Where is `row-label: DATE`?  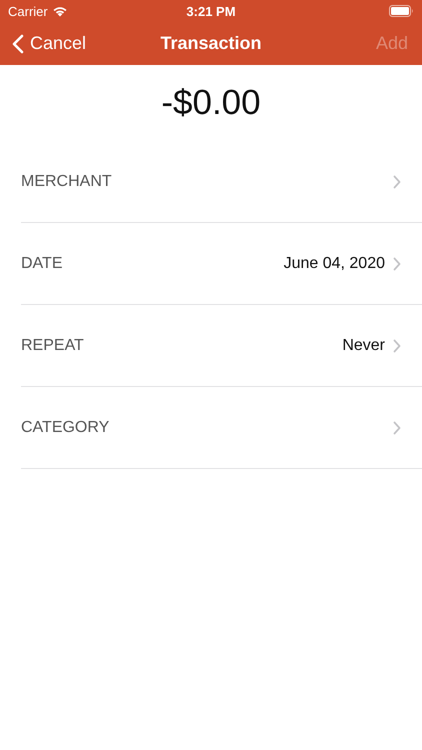
row-label: DATE is located at coordinates (41, 263).